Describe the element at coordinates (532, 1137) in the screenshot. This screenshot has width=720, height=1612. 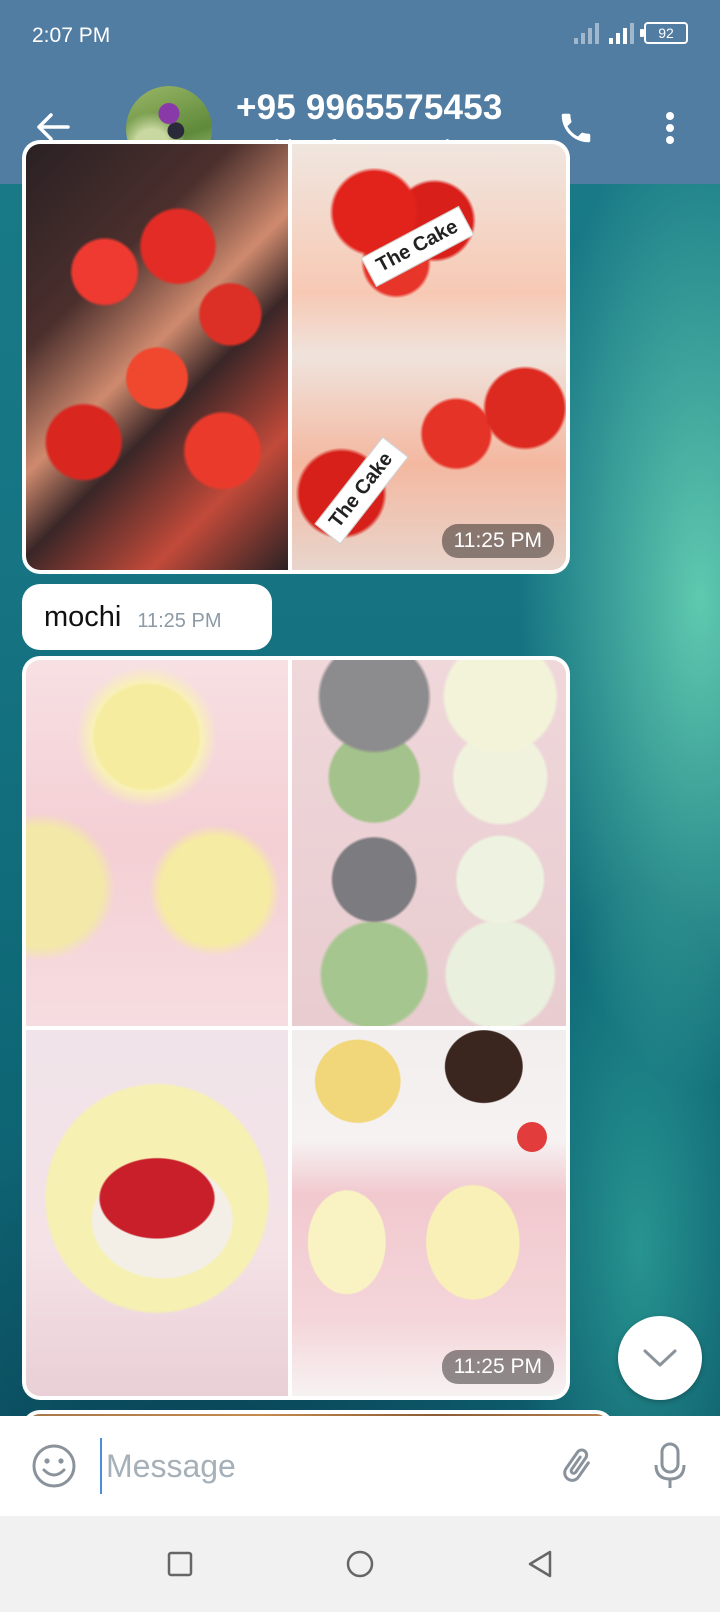
I see `brand-sticker` at that location.